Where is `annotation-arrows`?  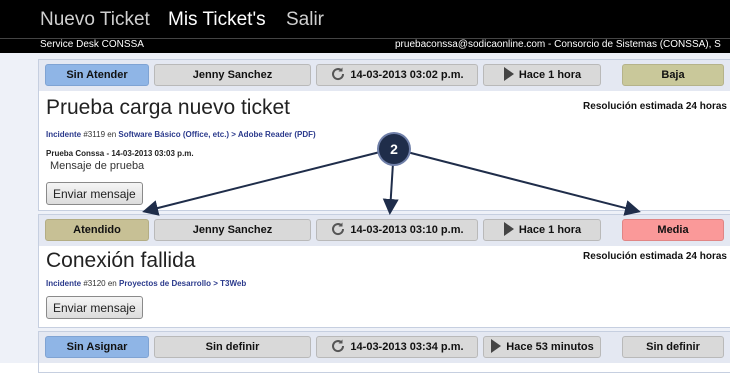
annotation-arrows is located at coordinates (391, 183).